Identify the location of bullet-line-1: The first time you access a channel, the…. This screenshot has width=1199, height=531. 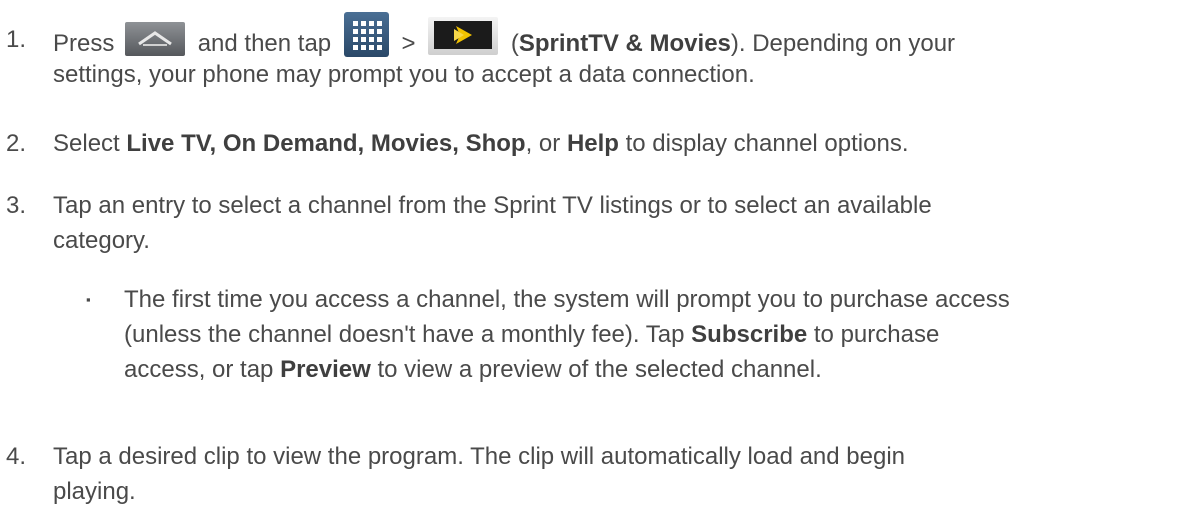
(567, 299).